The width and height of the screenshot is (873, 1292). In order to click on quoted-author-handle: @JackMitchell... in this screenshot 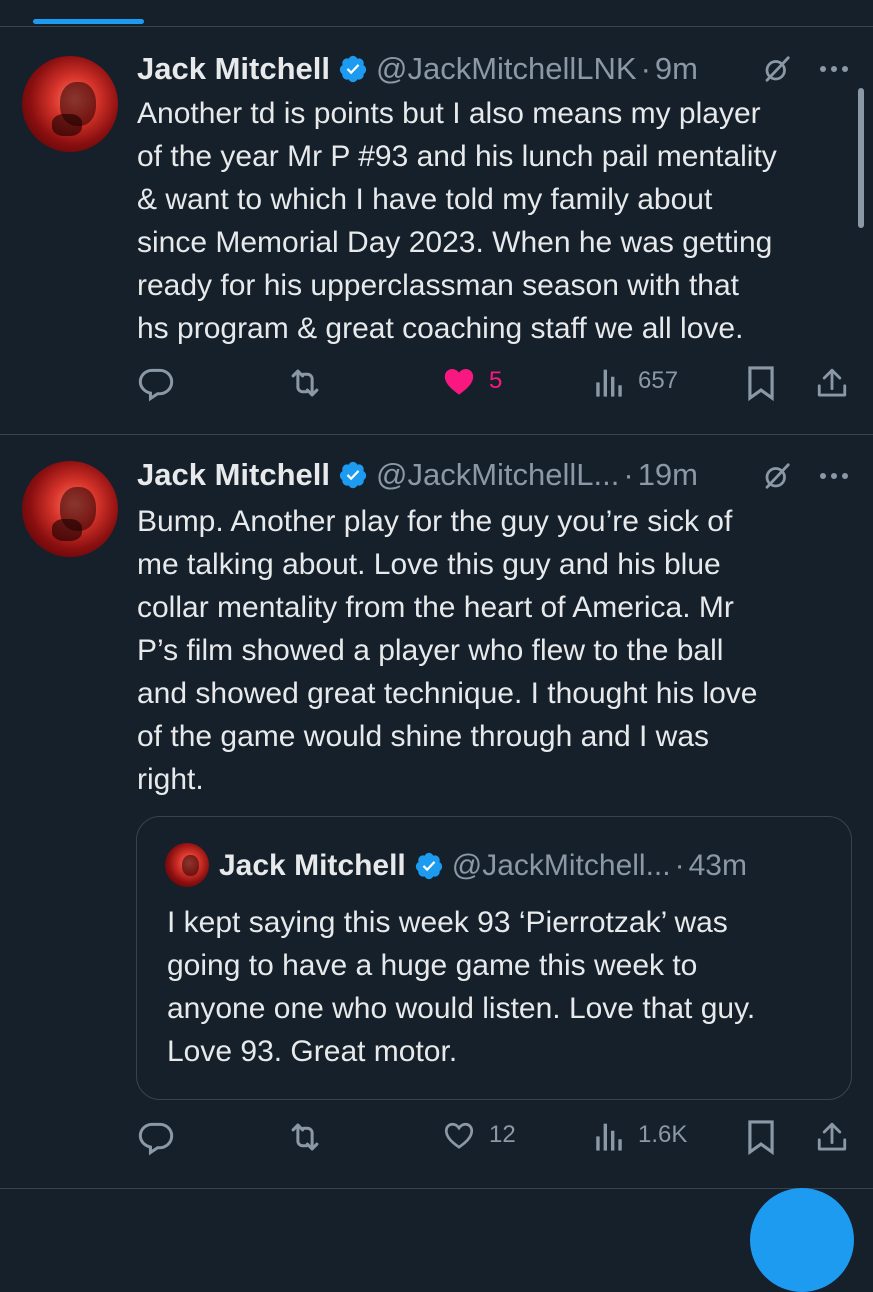, I will do `click(561, 865)`.